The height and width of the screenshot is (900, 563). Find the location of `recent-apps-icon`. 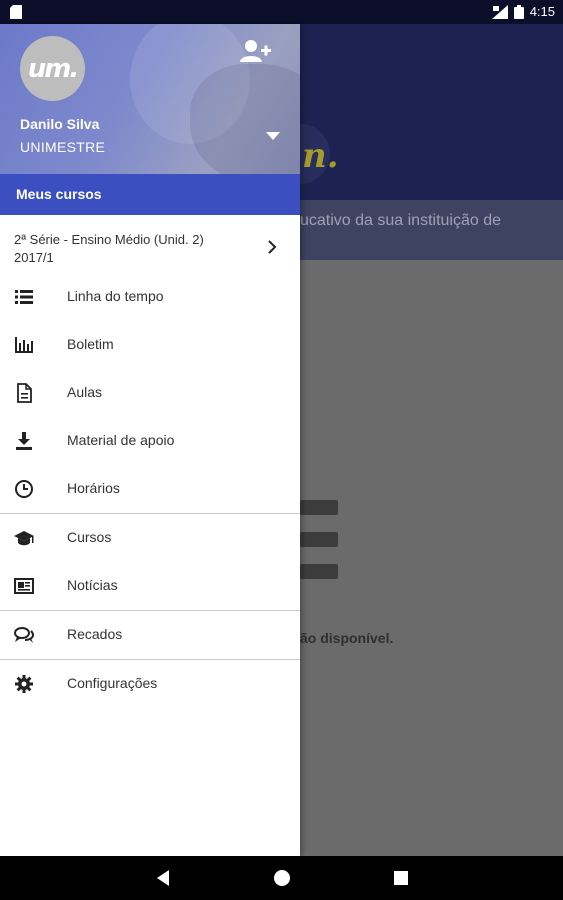

recent-apps-icon is located at coordinates (401, 878).